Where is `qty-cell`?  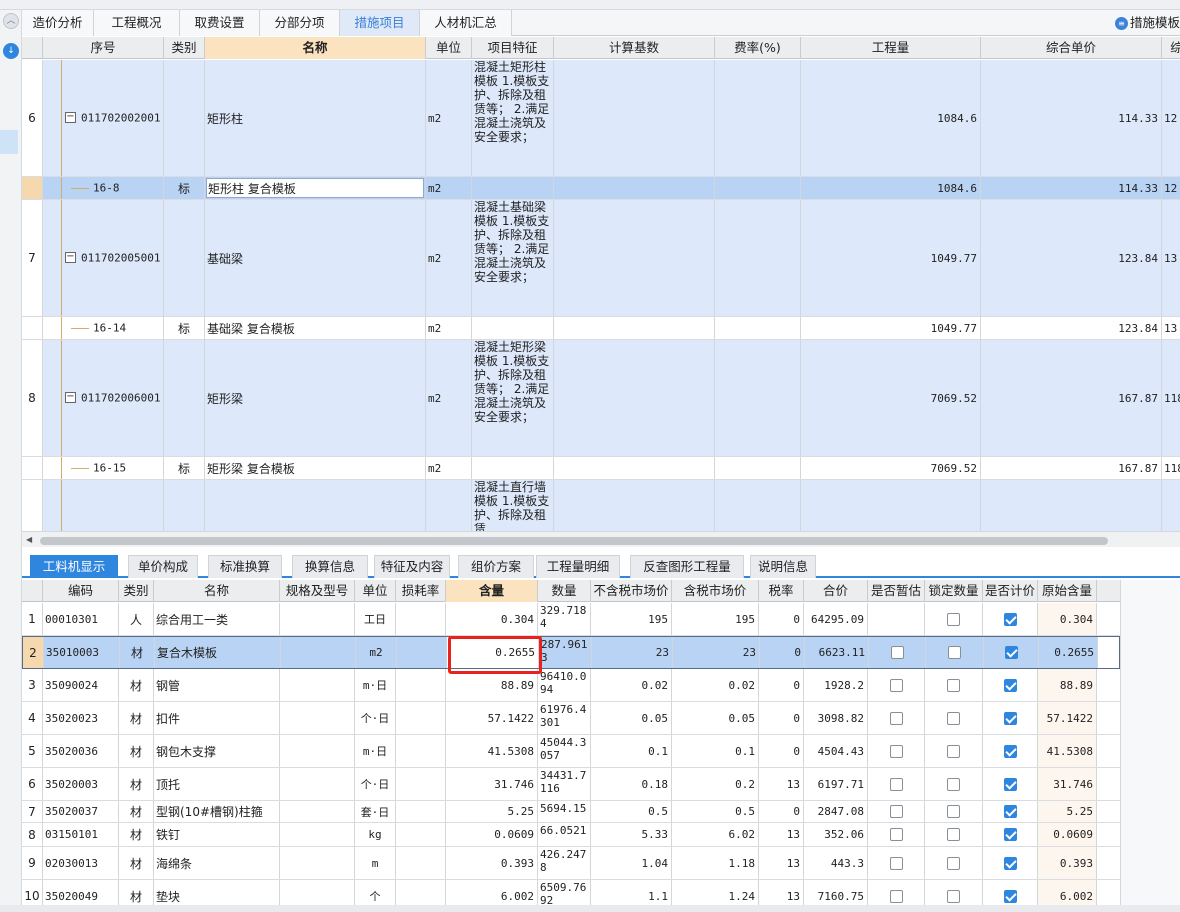
qty-cell is located at coordinates (891, 505).